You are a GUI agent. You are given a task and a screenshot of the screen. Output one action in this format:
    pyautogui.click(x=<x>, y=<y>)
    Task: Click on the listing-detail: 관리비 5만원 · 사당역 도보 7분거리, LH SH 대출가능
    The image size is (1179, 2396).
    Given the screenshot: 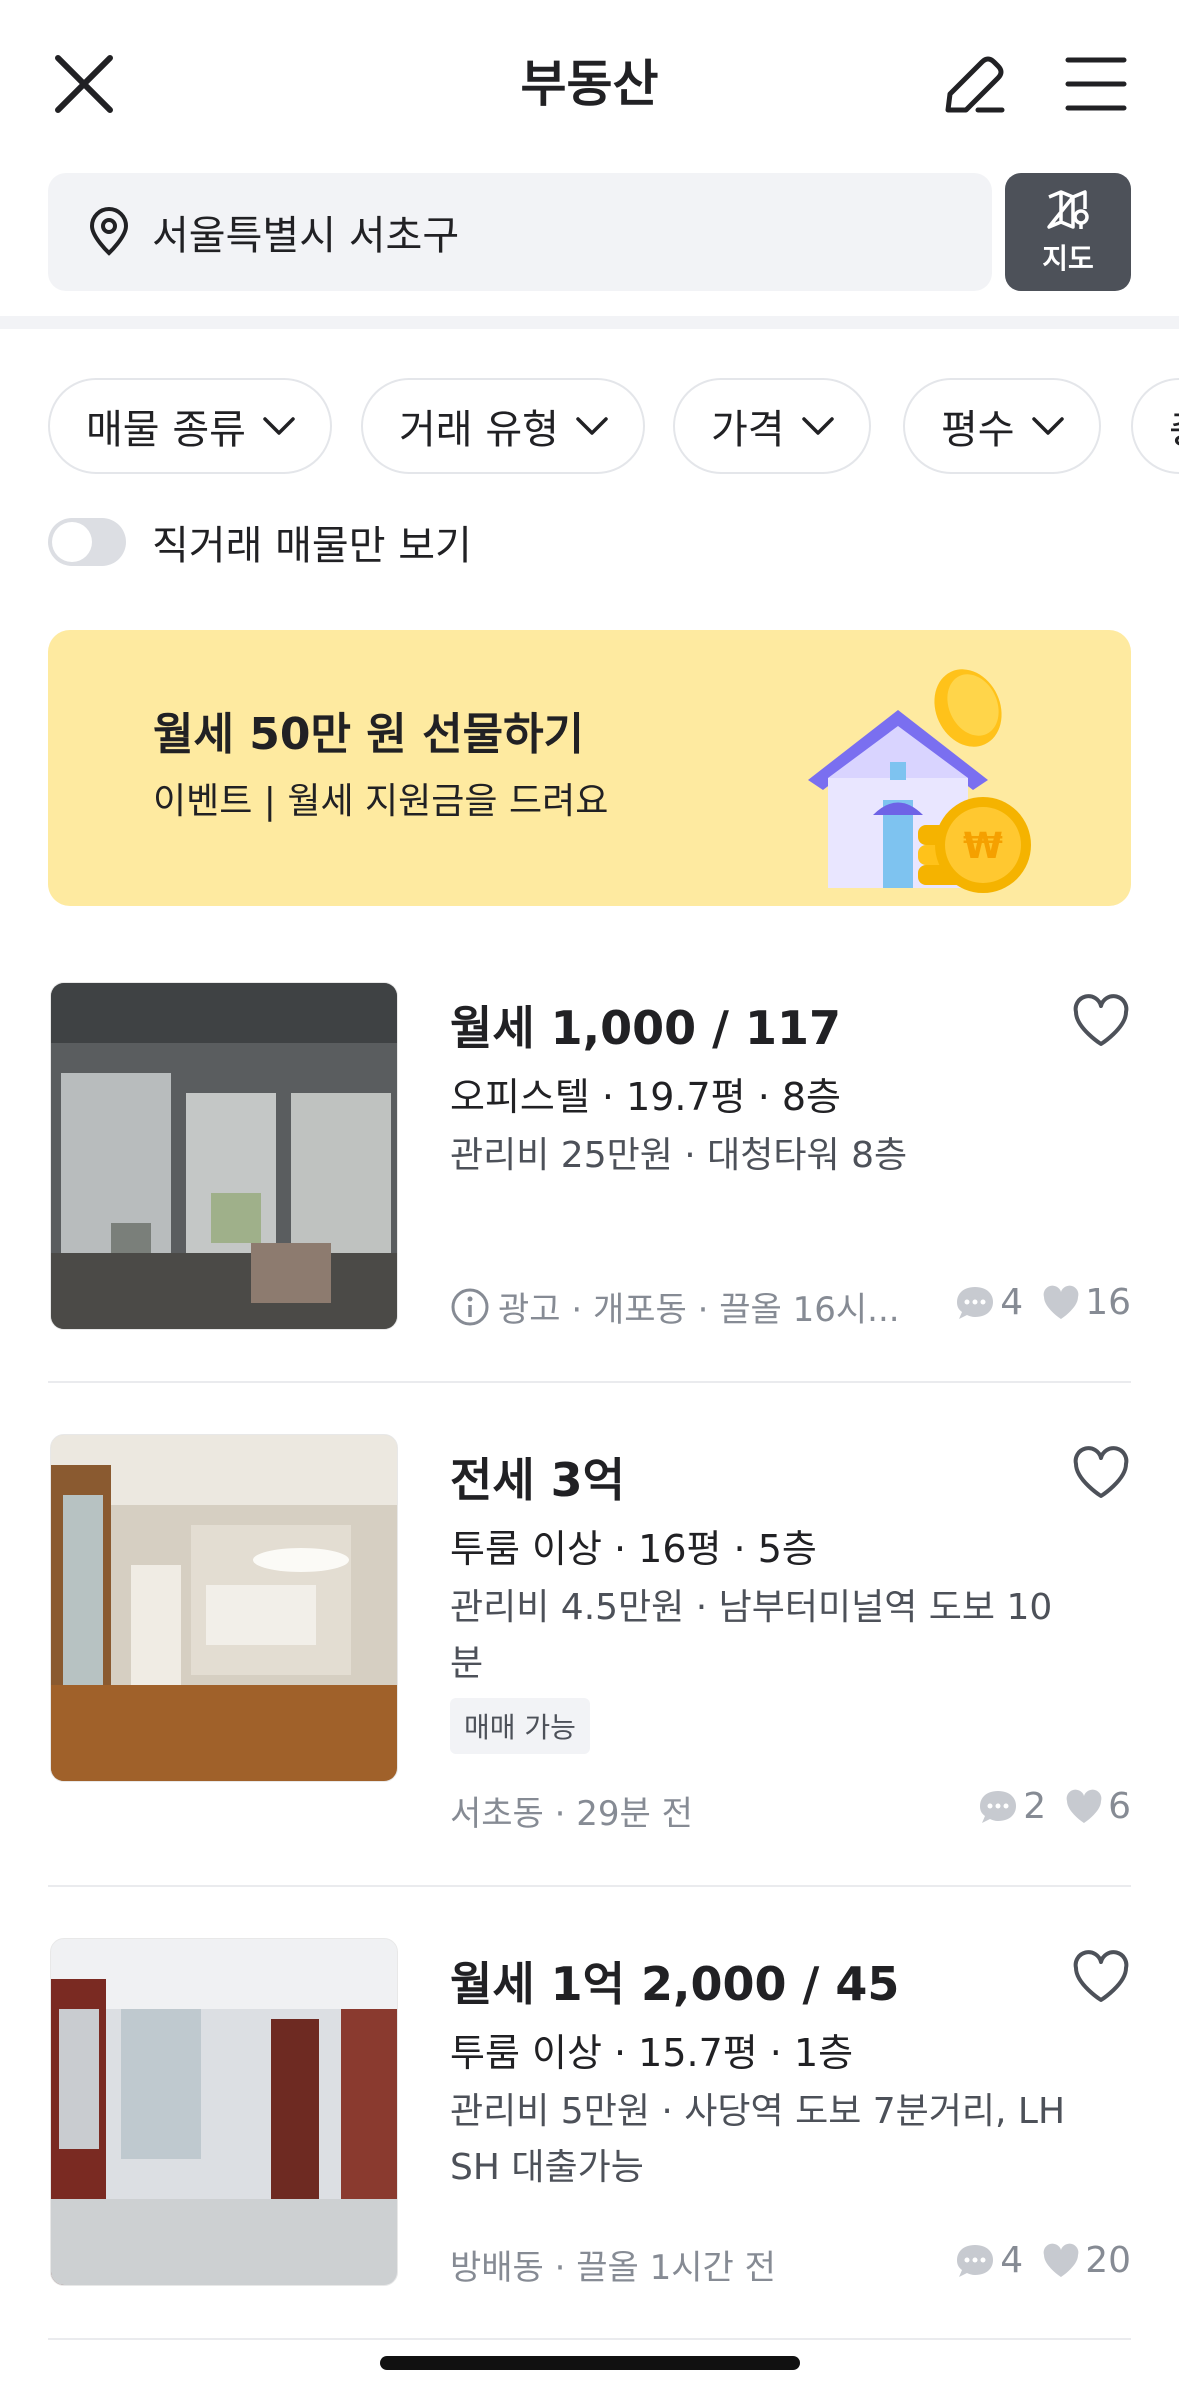 What is the action you would take?
    pyautogui.click(x=758, y=2139)
    